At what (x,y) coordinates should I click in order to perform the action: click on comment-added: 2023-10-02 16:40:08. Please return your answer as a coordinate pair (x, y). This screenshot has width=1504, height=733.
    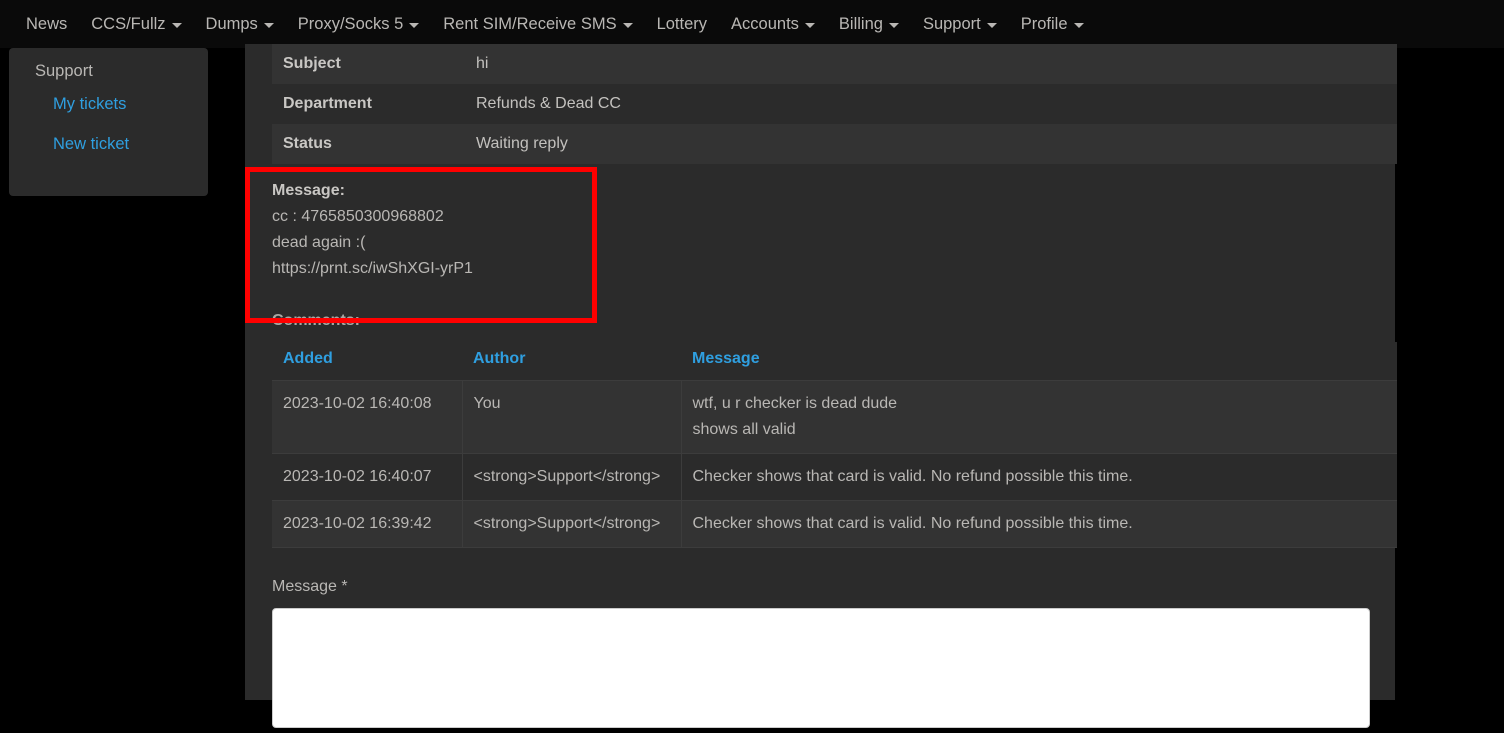
    Looking at the image, I should click on (367, 417).